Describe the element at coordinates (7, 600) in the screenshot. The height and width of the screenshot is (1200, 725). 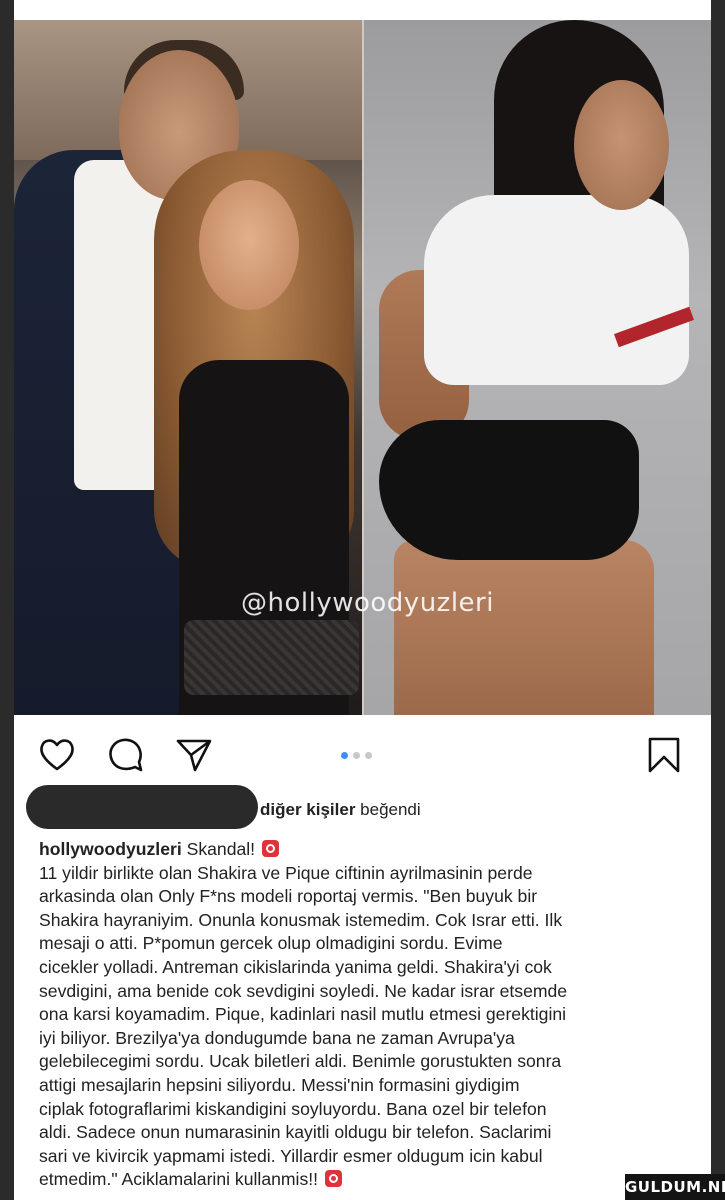
I see `left-border` at that location.